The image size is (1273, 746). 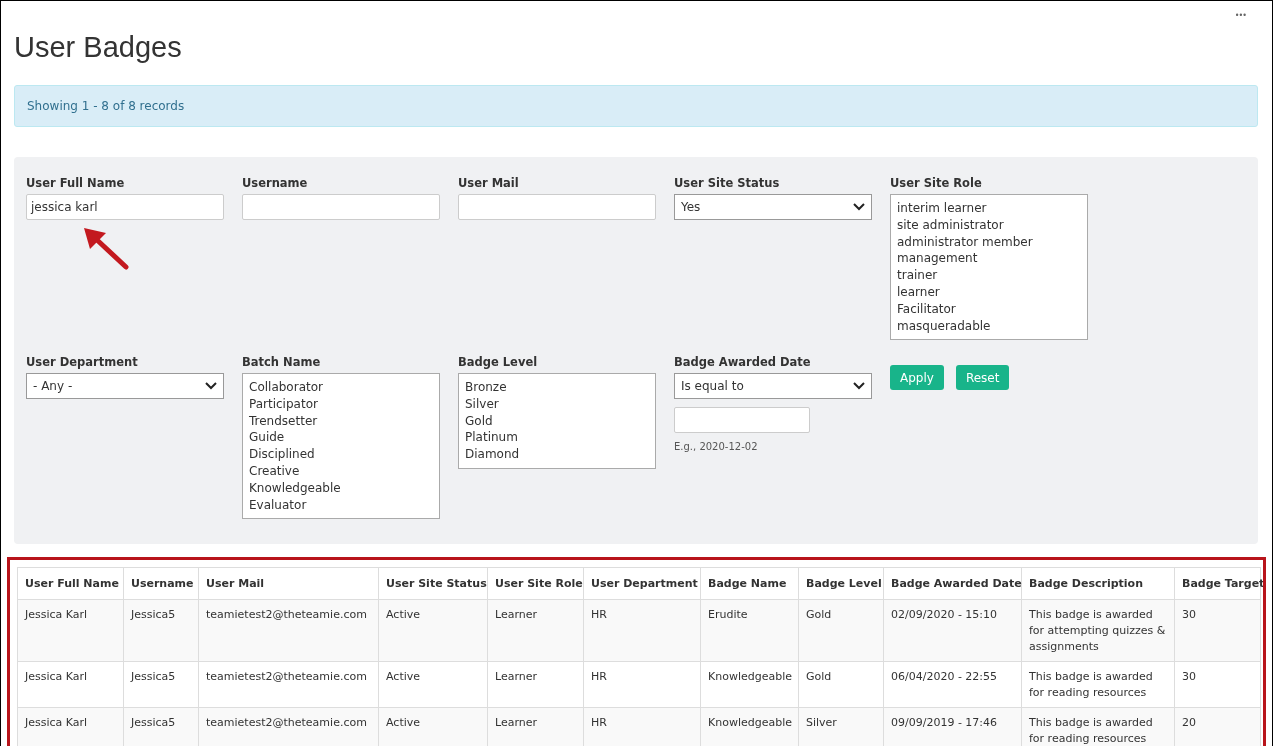 I want to click on table-cell: 02/09/2020 - 15:10, so click(x=952, y=630).